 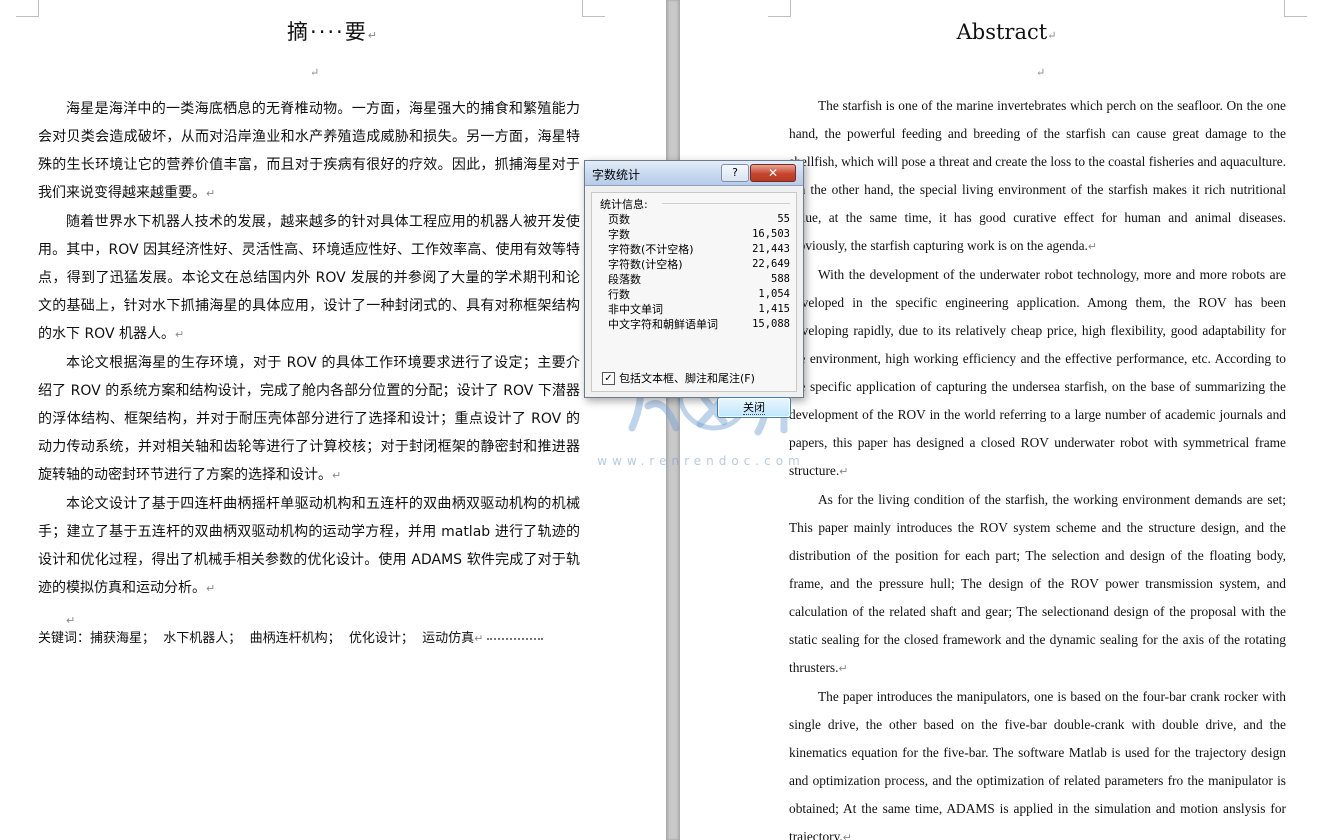 I want to click on close-button: 关闭, so click(x=754, y=407).